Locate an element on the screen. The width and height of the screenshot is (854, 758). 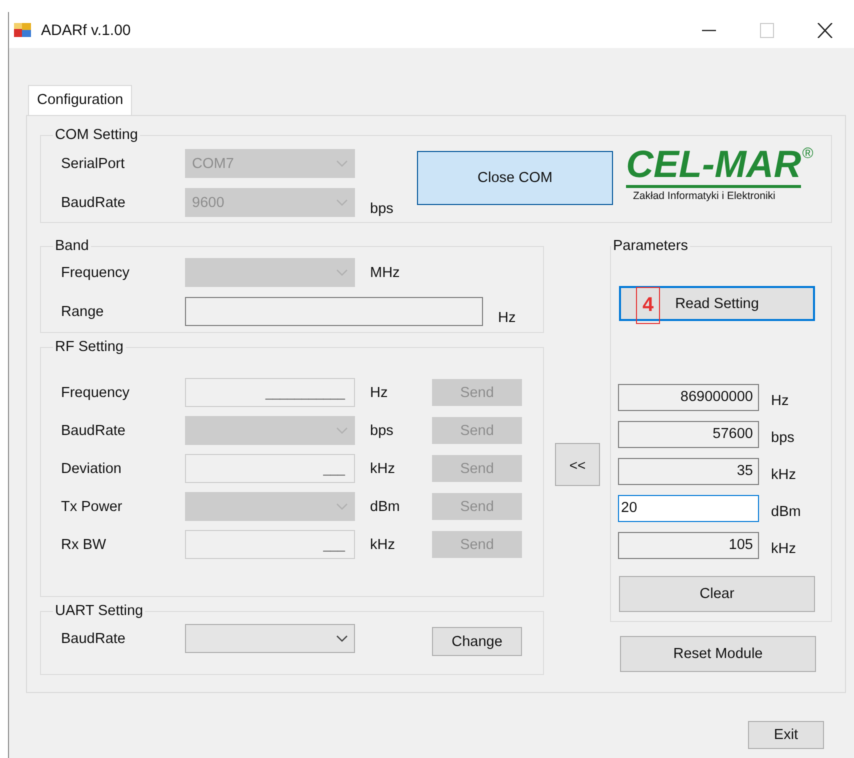
dropdown-value: COM7 is located at coordinates (213, 164).